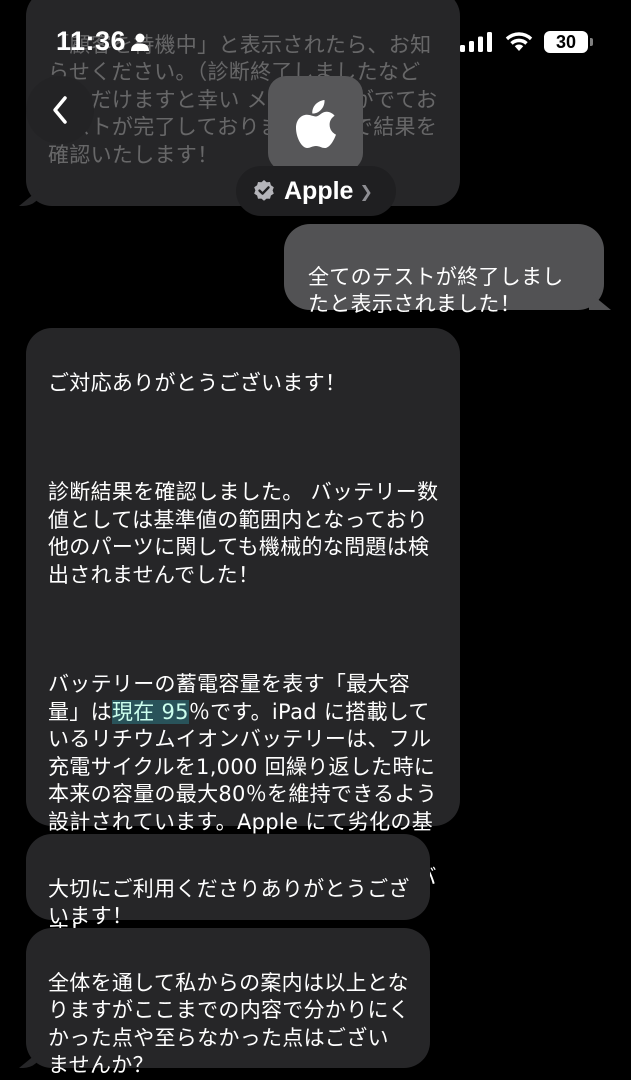 The image size is (631, 1080). I want to click on person-icon, so click(140, 42).